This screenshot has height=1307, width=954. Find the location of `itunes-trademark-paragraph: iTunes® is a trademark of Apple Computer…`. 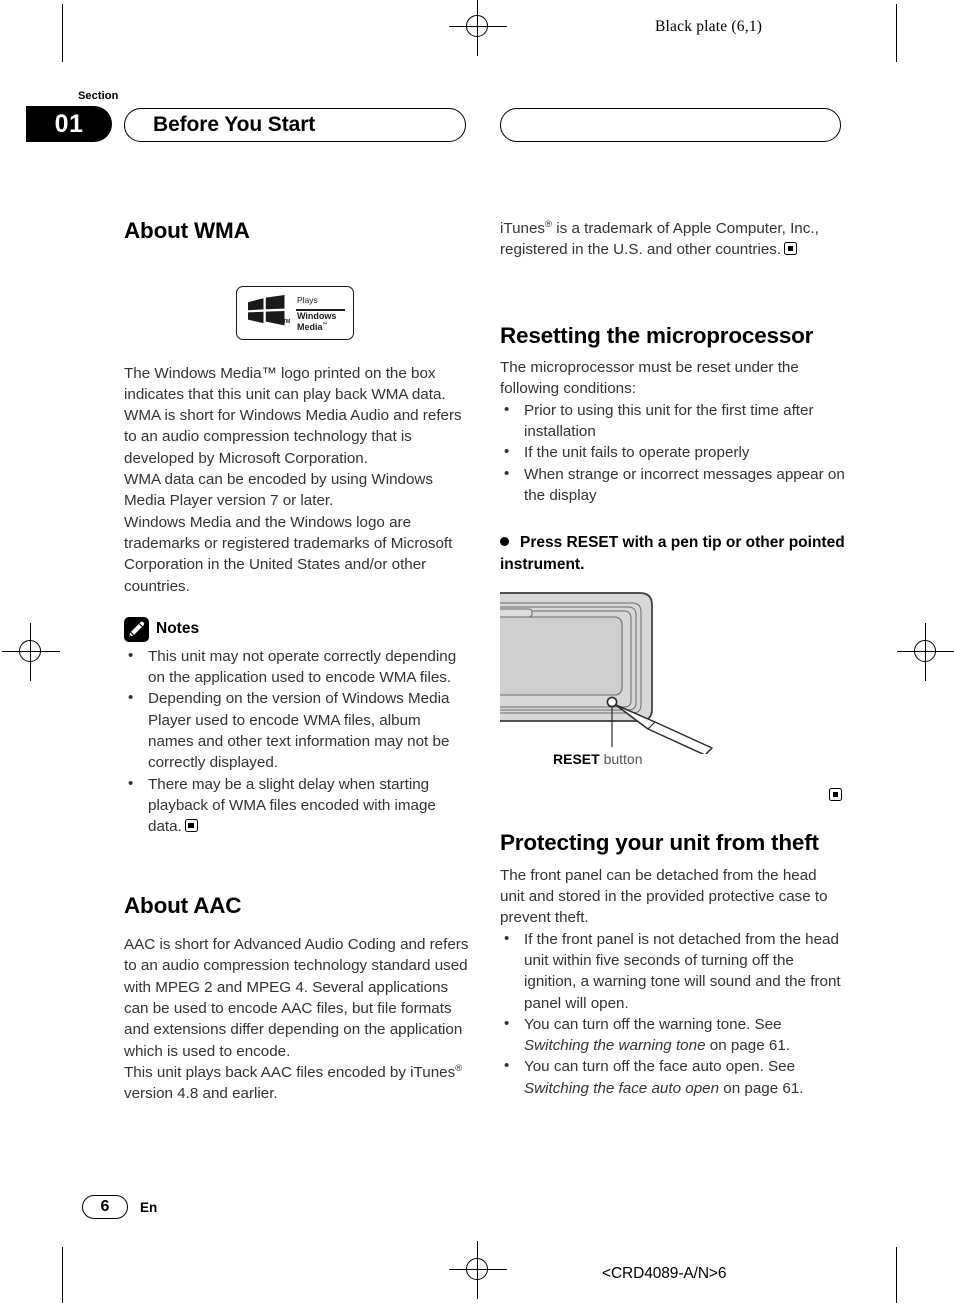

itunes-trademark-paragraph: iTunes® is a trademark of Apple Computer… is located at coordinates (659, 238).